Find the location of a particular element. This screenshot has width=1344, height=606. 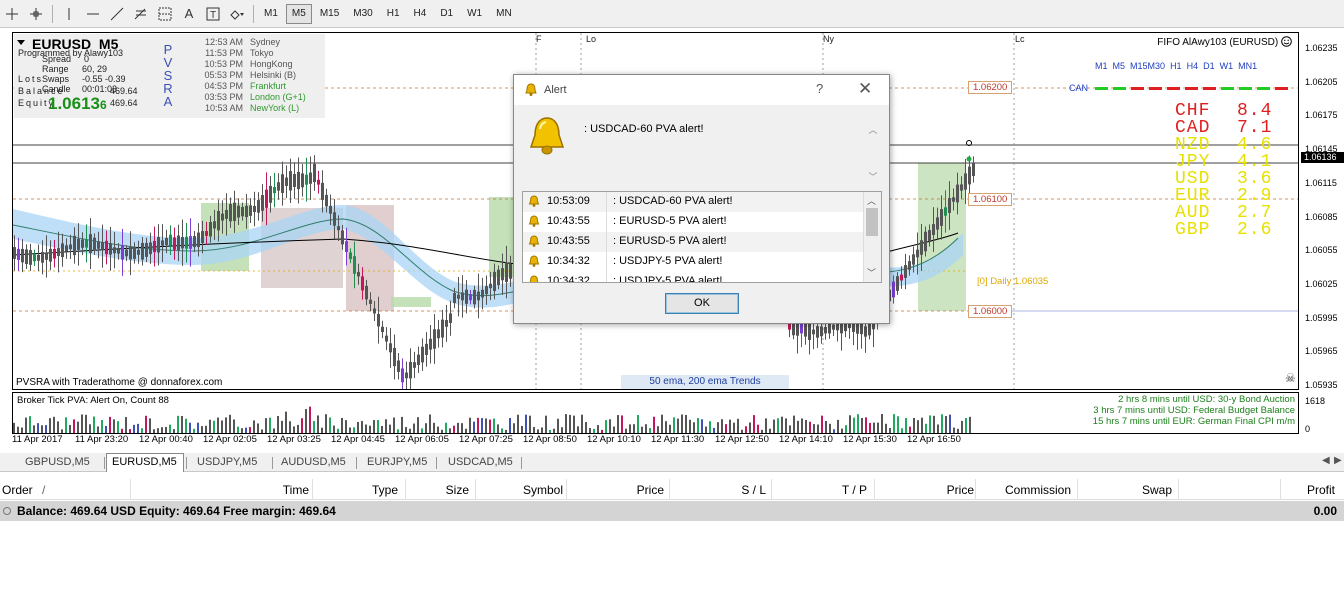

timeframe-button-h1: H1 is located at coordinates (393, 14).